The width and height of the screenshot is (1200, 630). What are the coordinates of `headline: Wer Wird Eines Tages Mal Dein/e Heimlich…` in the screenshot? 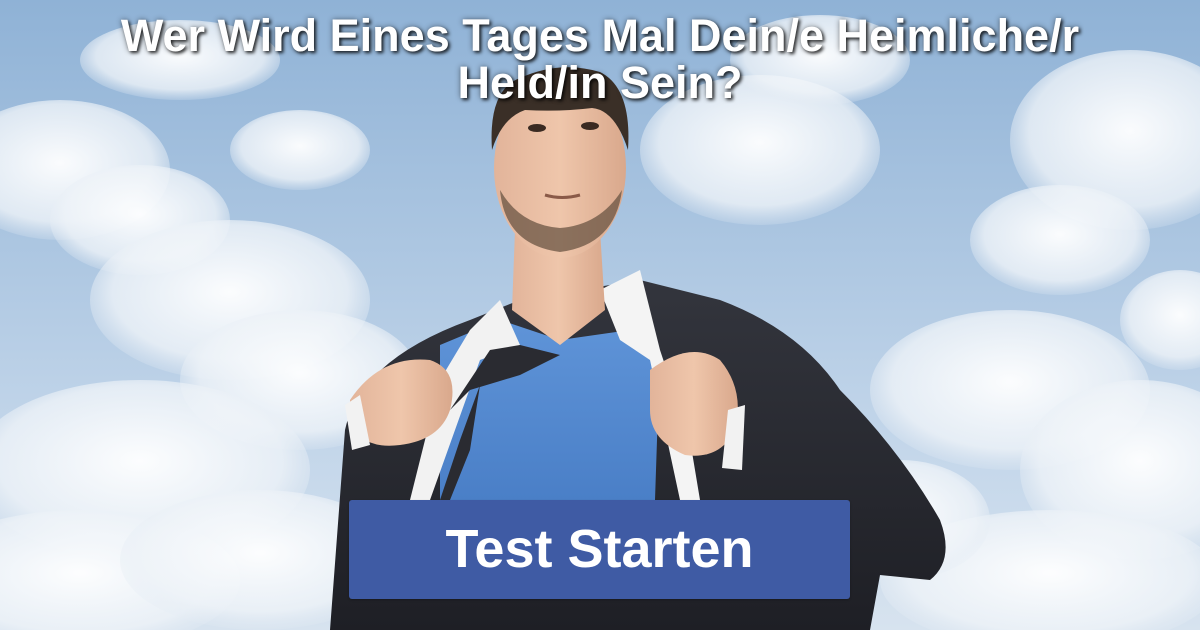 It's located at (600, 59).